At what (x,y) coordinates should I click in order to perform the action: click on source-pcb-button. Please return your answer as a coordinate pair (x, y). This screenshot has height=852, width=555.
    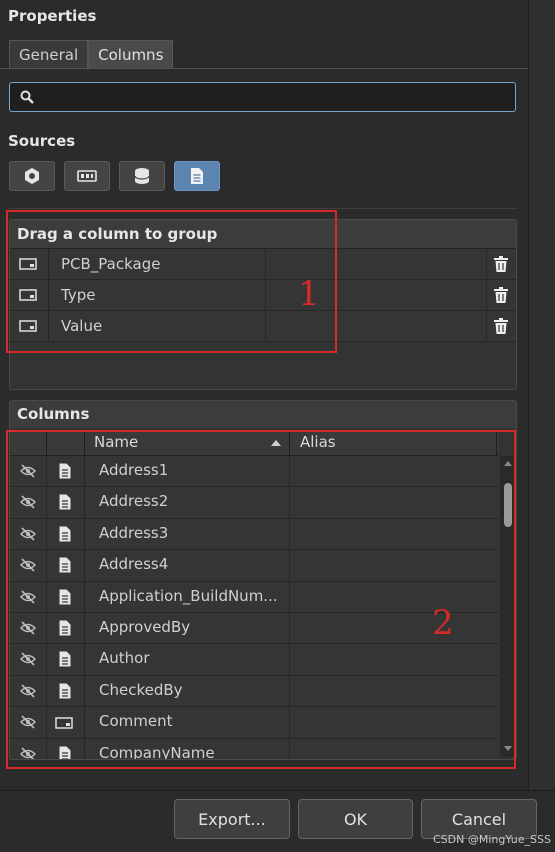
    Looking at the image, I should click on (87, 176).